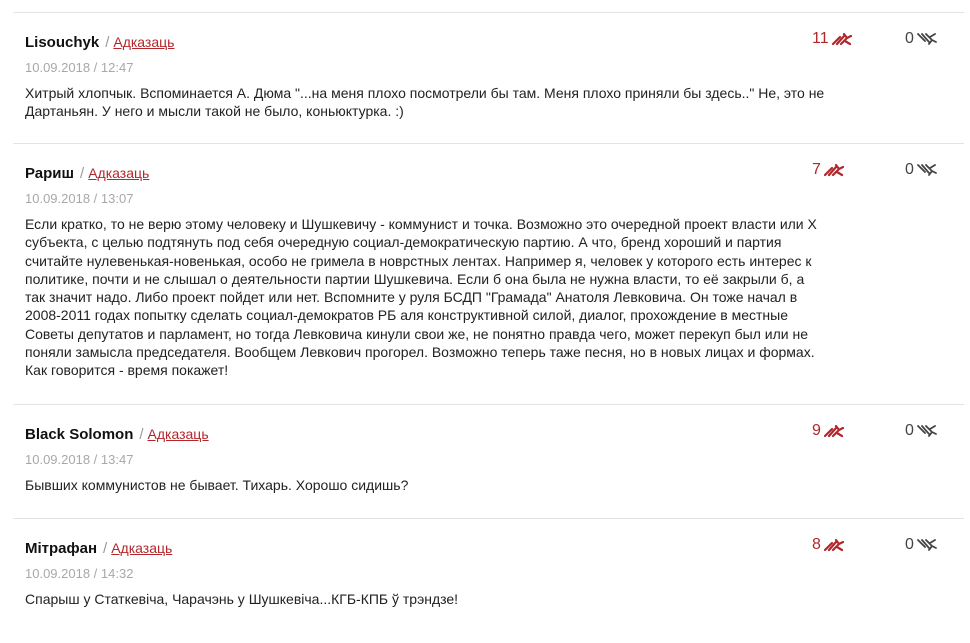 This screenshot has height=643, width=970. Describe the element at coordinates (882, 547) in the screenshot. I see `vote-controls: 8 0` at that location.